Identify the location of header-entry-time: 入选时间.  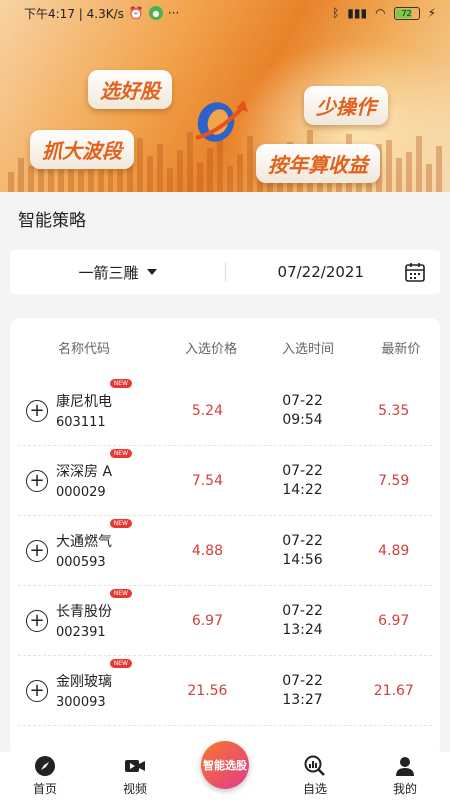
(307, 349).